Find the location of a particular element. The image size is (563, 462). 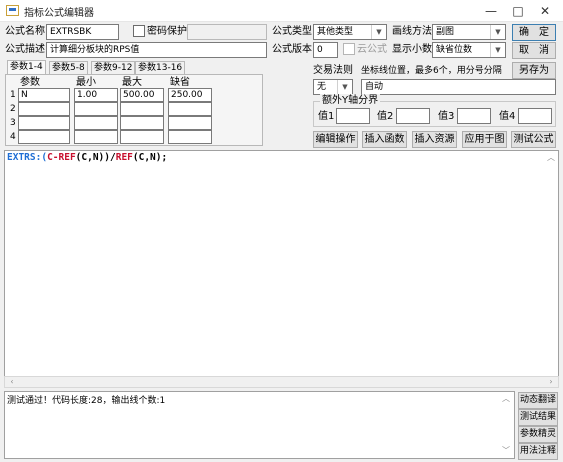

tab-params-9-12: 参数9-12 is located at coordinates (113, 68).